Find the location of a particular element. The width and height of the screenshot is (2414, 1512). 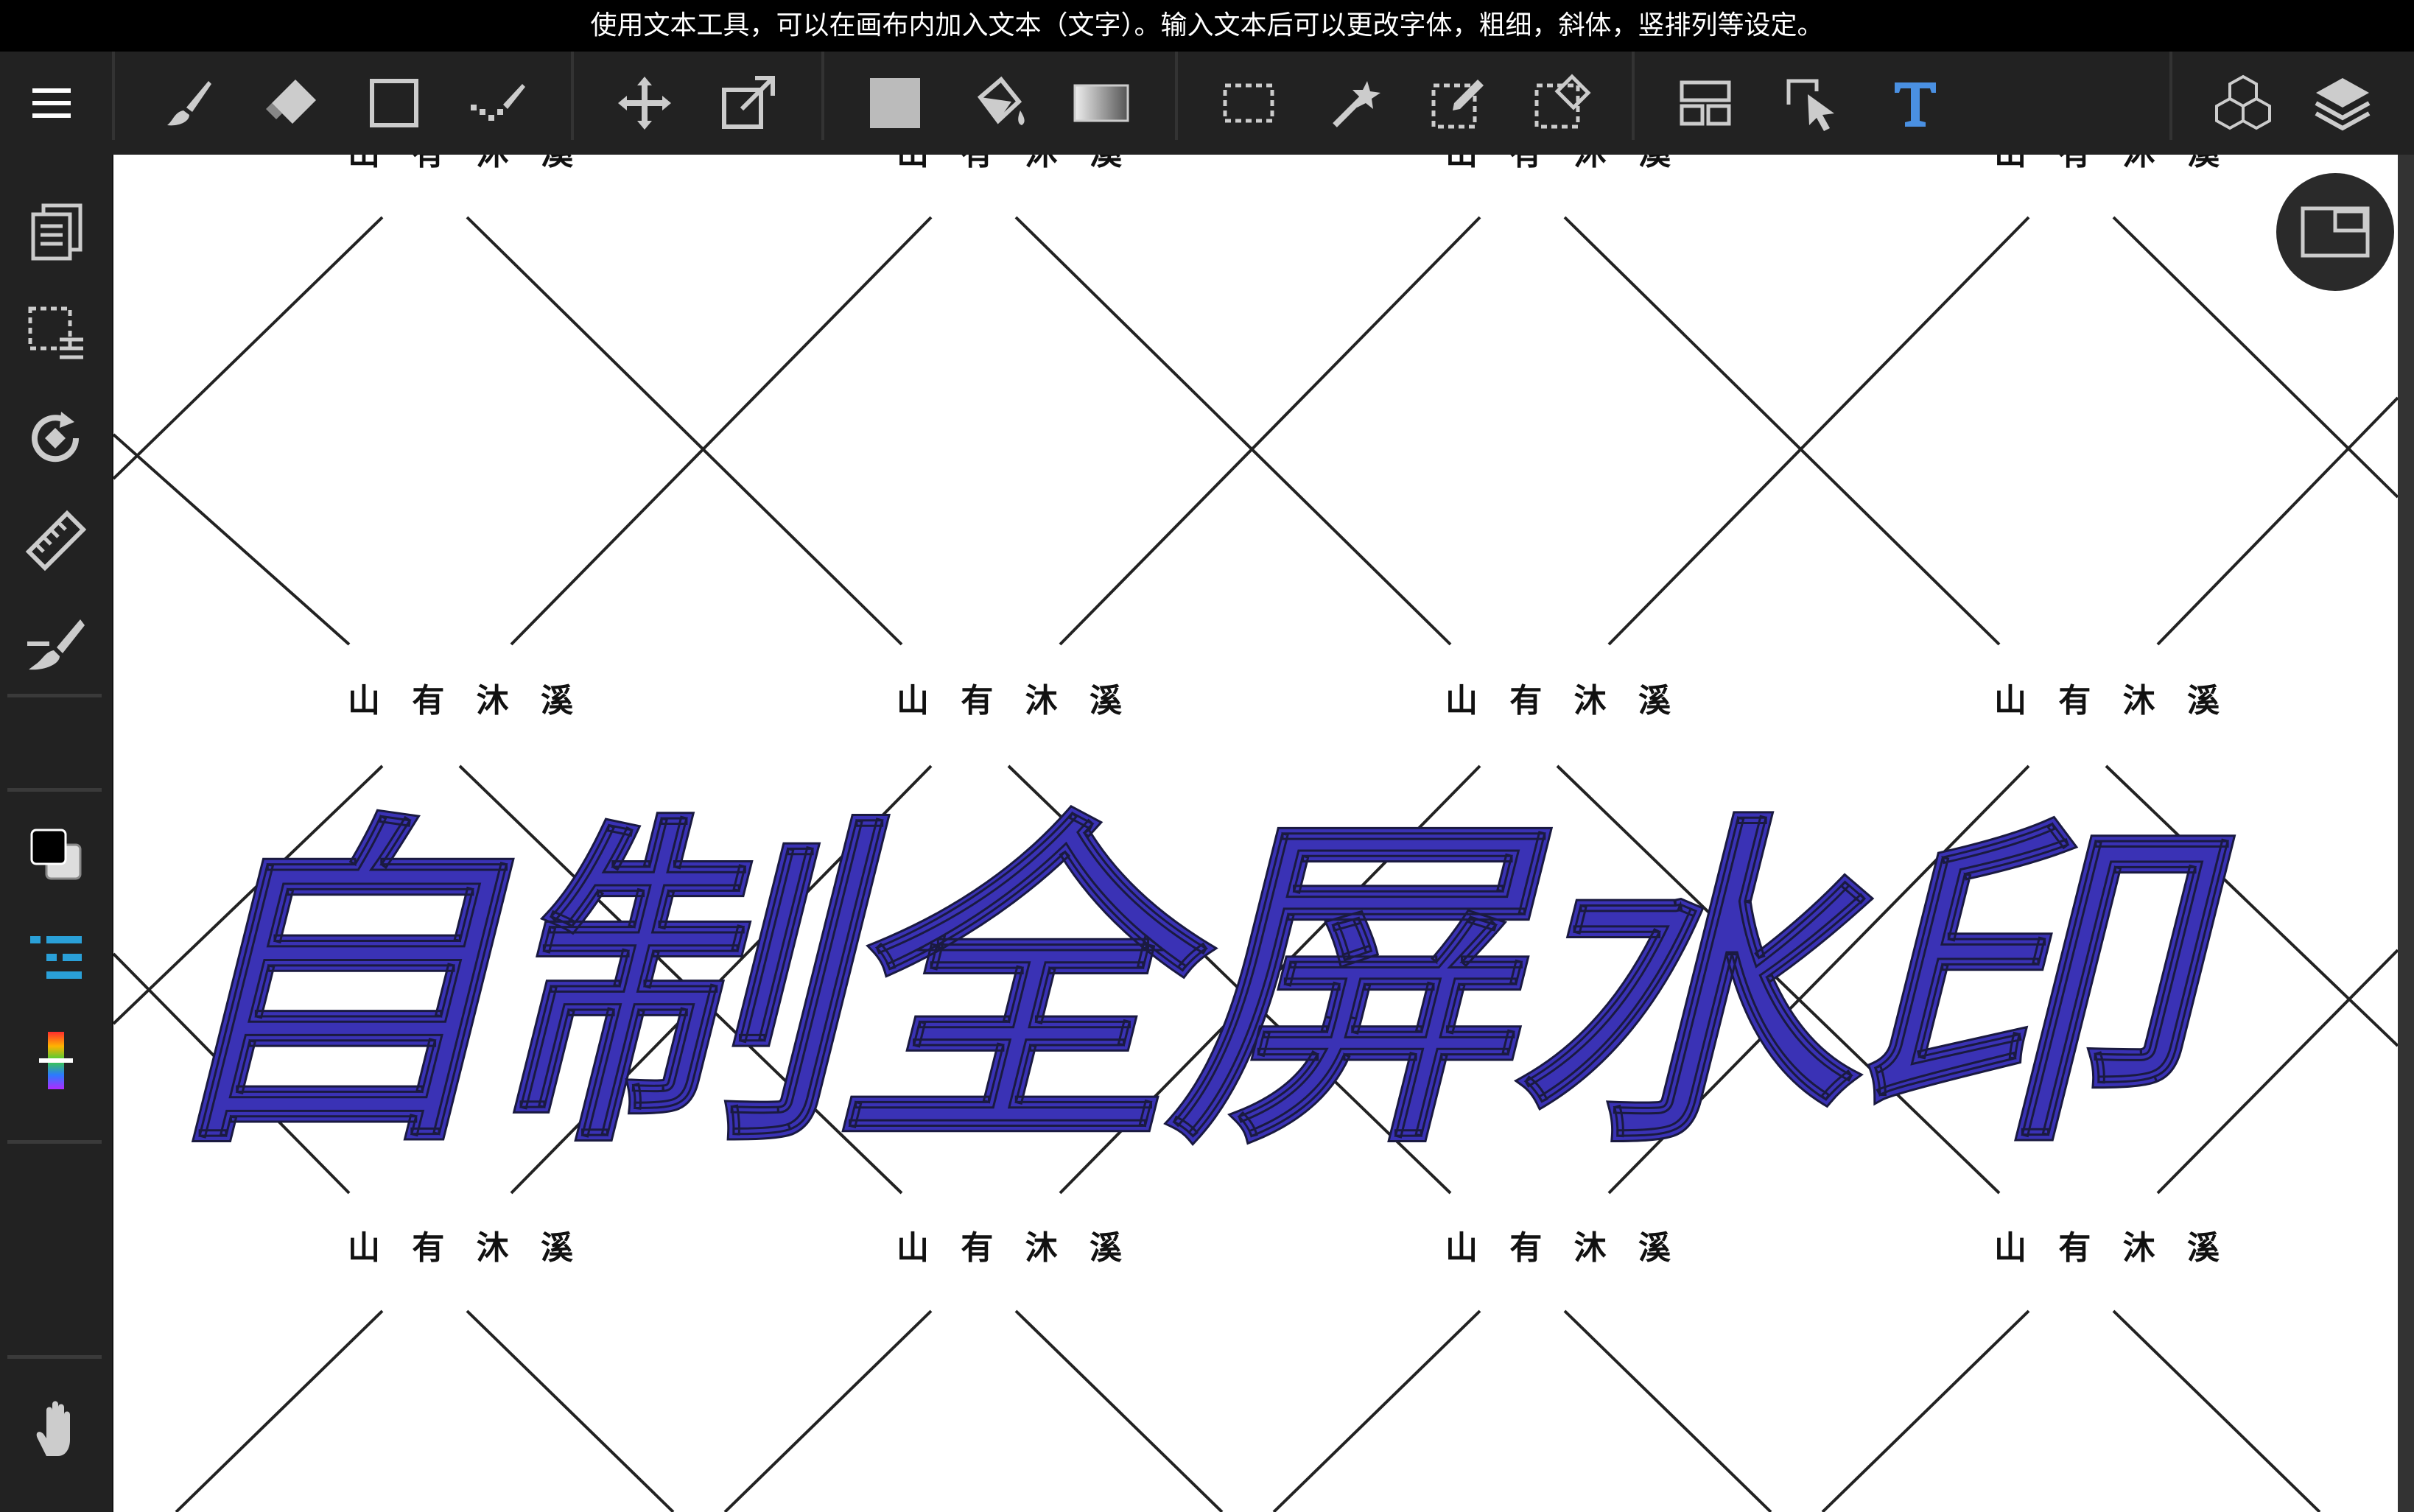

smudge-icon is located at coordinates (498, 103).